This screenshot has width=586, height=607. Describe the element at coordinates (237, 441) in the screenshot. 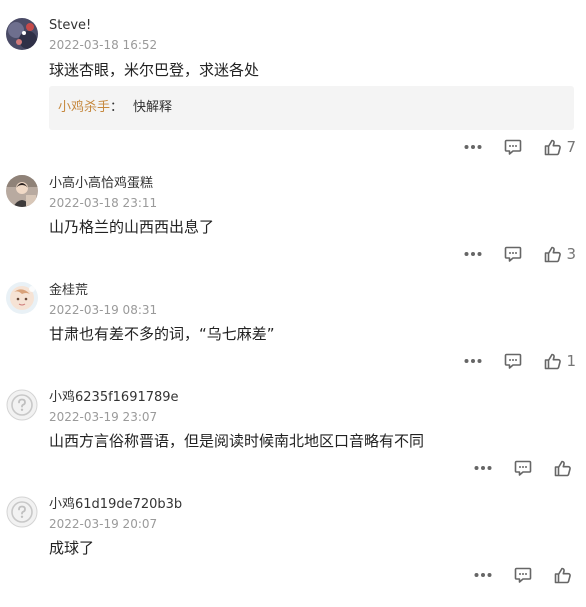

I see `comment-text: 山西方言俗称晋语，但是阅读时候南北地区口音略有不同` at that location.